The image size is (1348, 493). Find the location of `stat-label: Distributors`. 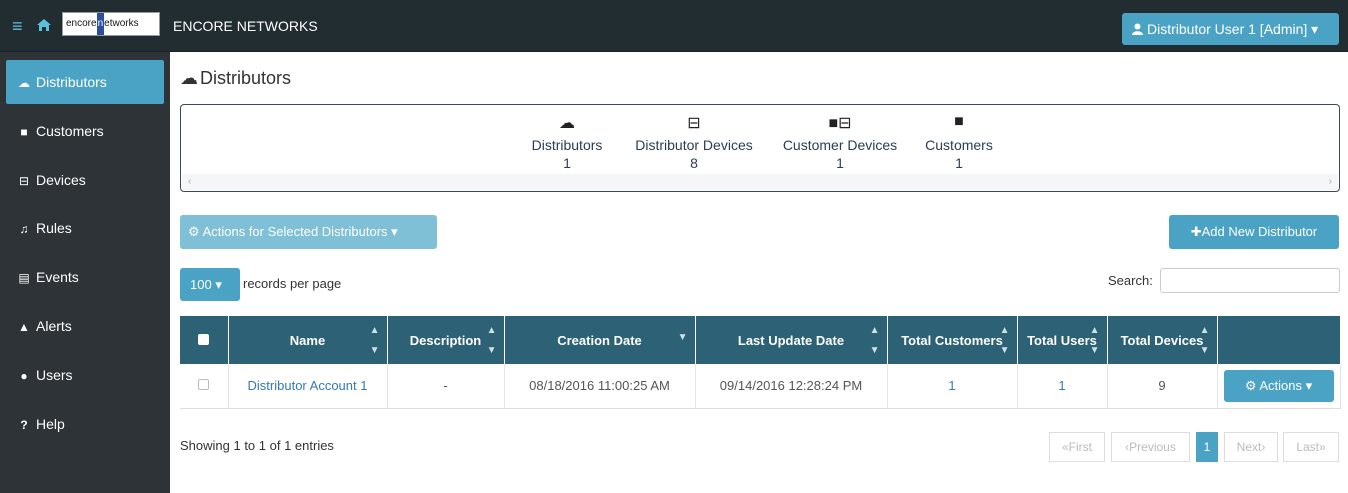

stat-label: Distributors is located at coordinates (567, 145).